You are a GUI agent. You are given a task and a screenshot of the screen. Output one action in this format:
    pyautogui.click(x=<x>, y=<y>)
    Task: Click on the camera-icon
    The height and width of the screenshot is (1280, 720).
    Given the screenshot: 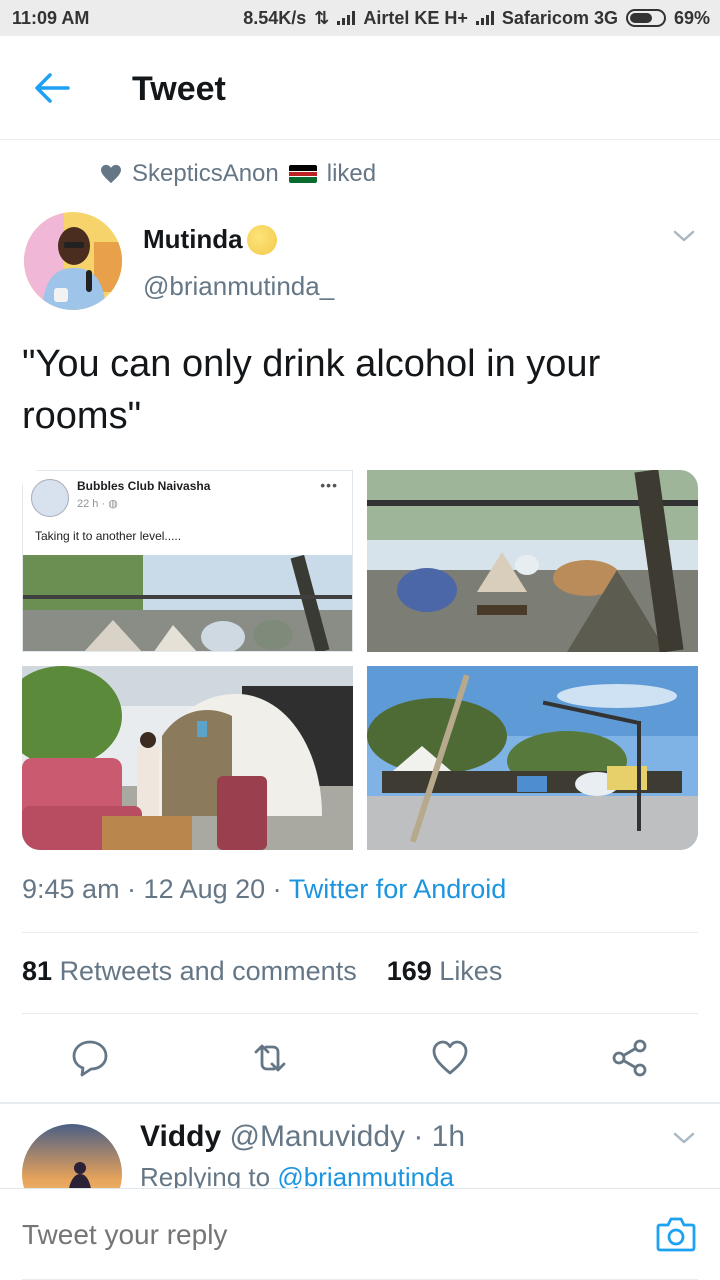 What is the action you would take?
    pyautogui.click(x=676, y=1234)
    